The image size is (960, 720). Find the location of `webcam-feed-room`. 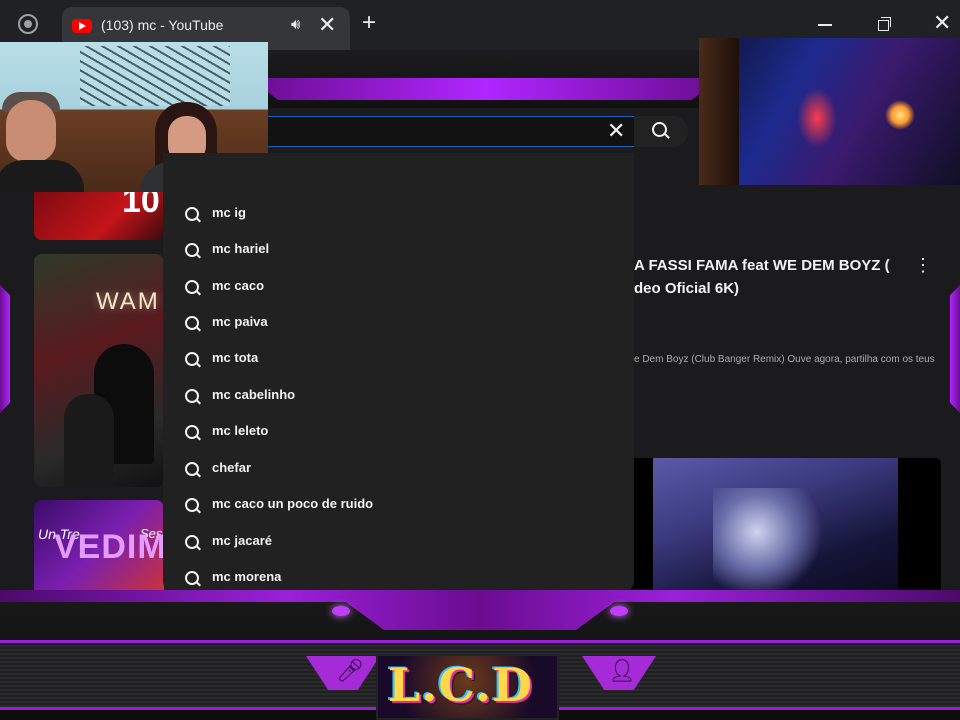

webcam-feed-room is located at coordinates (829, 111).